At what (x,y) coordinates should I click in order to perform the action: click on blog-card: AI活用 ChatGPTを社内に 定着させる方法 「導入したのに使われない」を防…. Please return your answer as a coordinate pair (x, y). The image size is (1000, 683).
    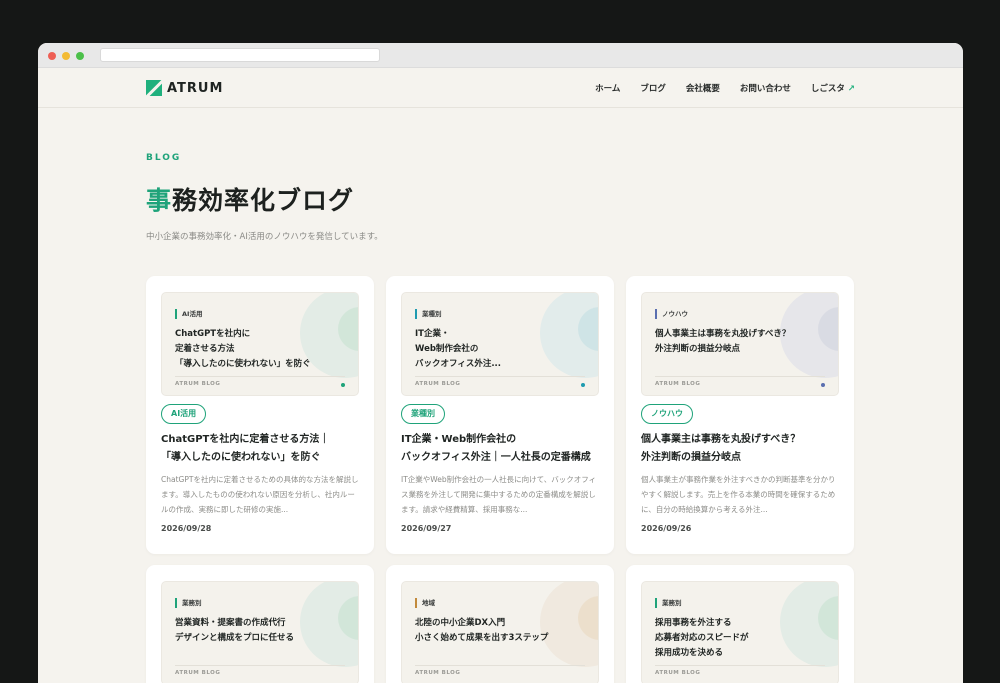
    Looking at the image, I should click on (260, 415).